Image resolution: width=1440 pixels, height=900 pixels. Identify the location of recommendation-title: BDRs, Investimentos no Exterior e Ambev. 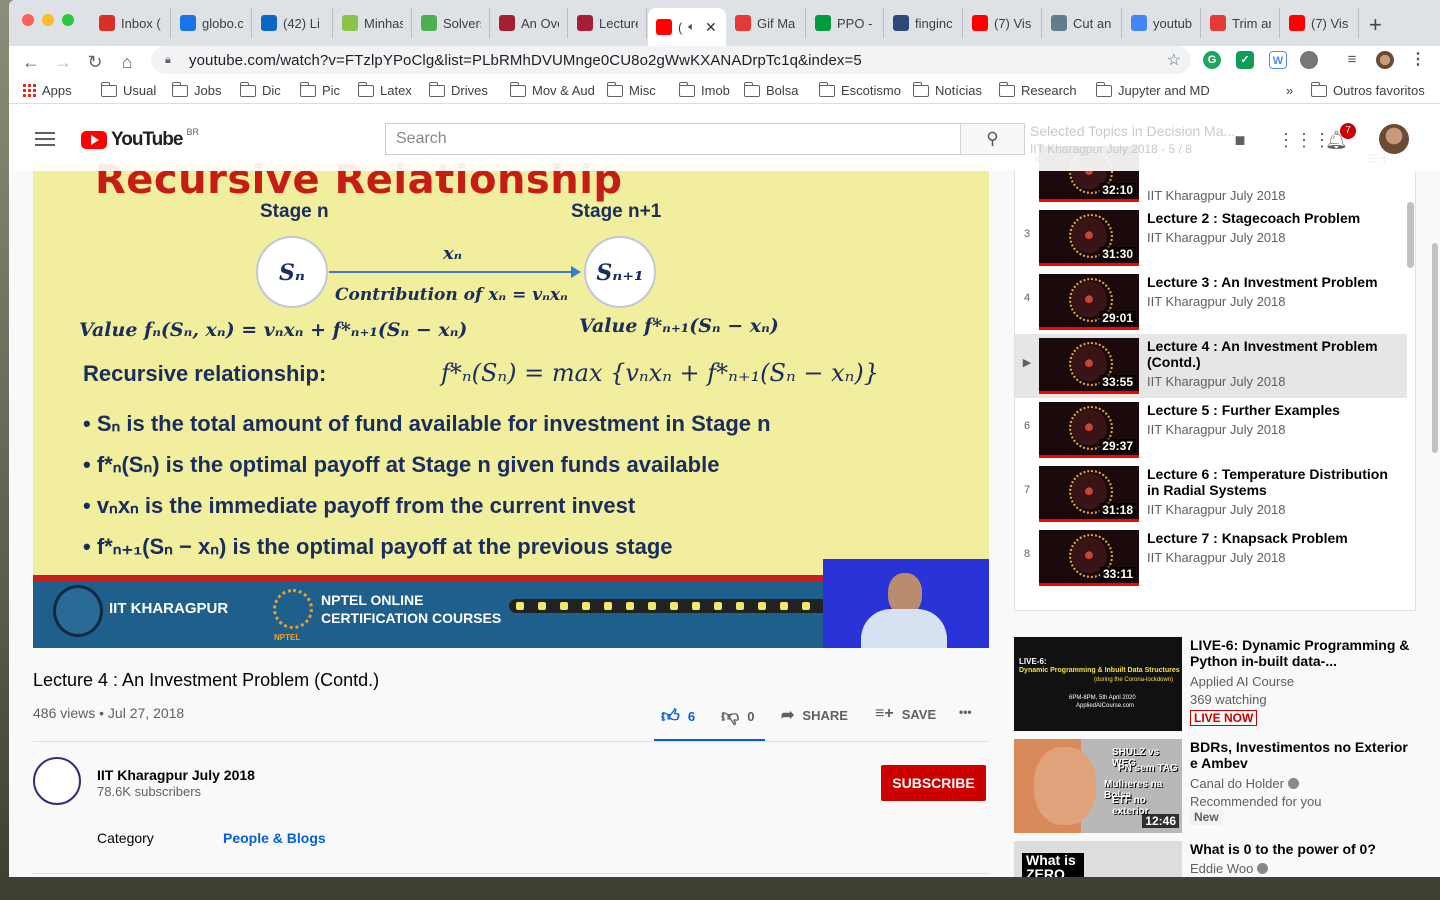
(1300, 755).